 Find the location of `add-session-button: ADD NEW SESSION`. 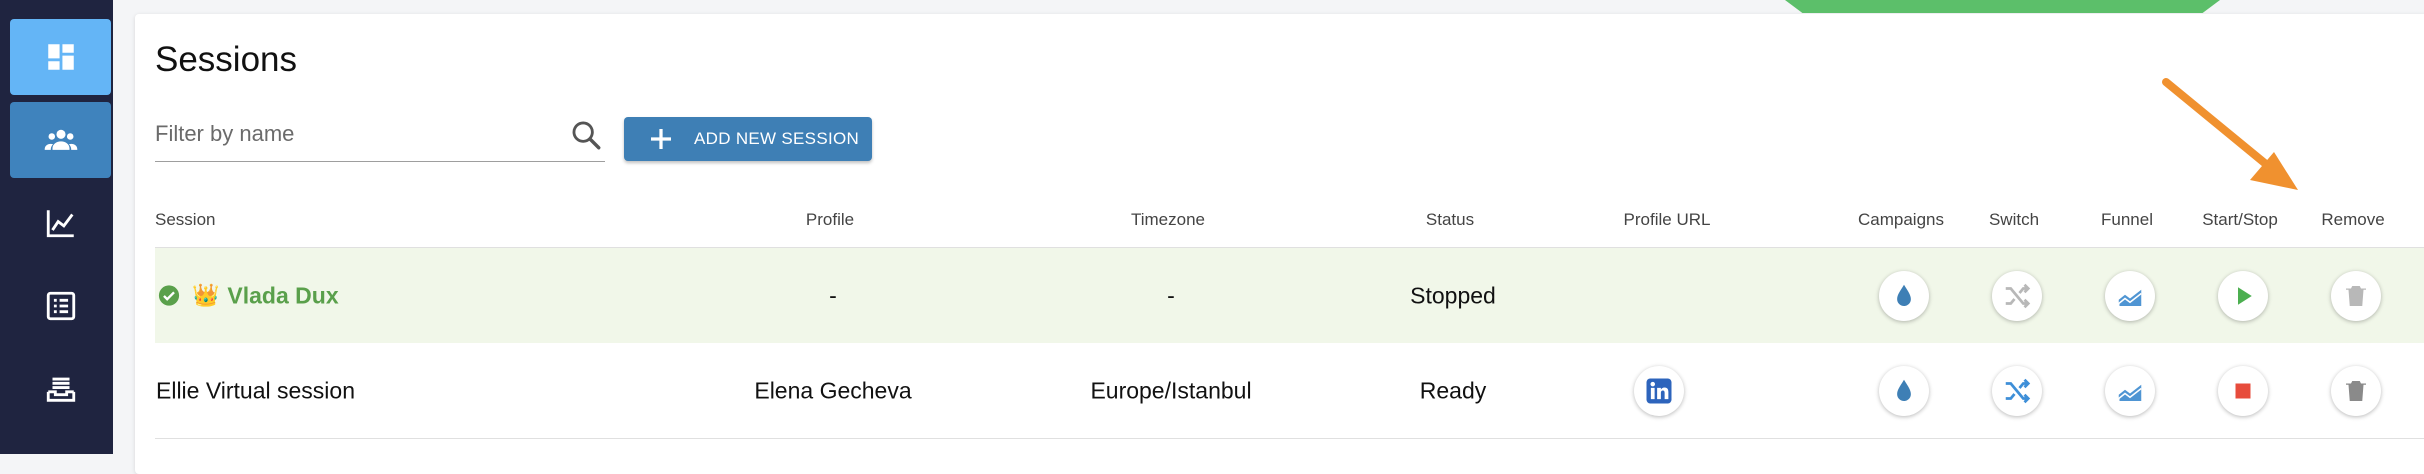

add-session-button: ADD NEW SESSION is located at coordinates (748, 139).